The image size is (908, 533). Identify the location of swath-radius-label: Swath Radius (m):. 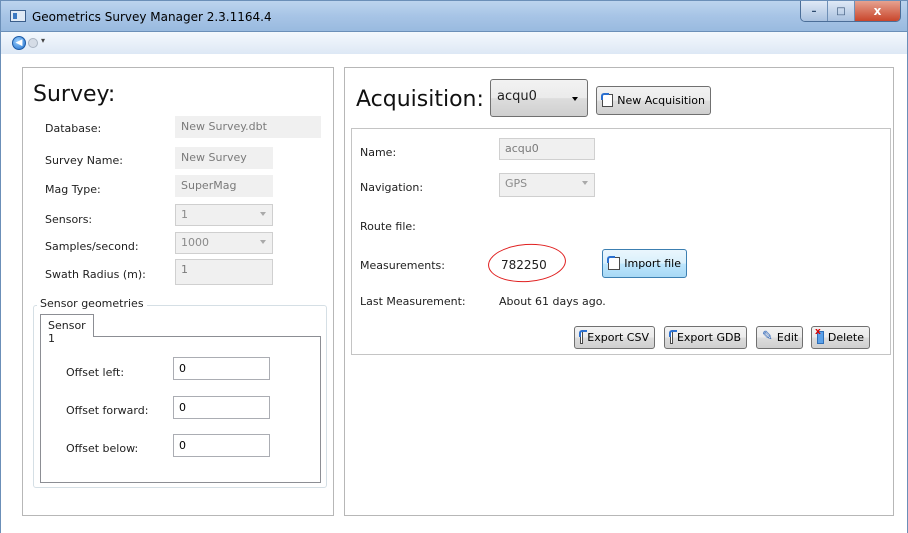
(95, 274).